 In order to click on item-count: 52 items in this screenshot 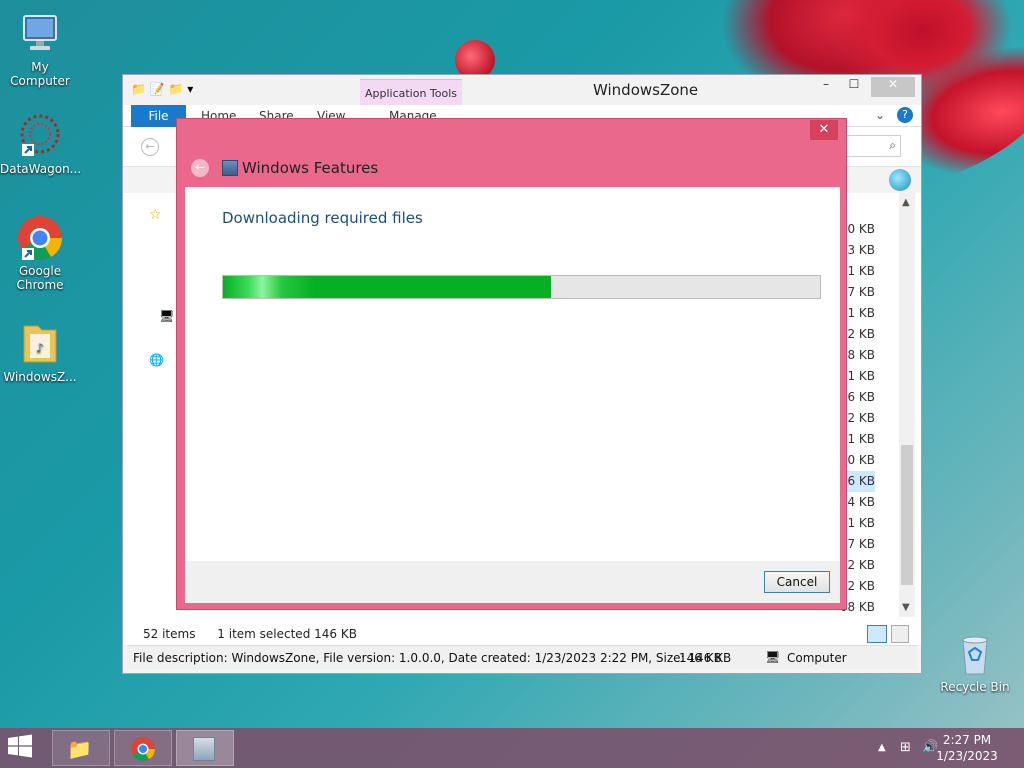, I will do `click(169, 634)`.